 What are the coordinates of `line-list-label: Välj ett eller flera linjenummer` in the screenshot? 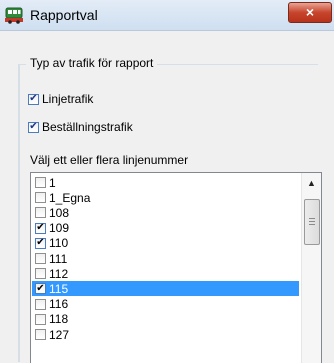 It's located at (109, 160).